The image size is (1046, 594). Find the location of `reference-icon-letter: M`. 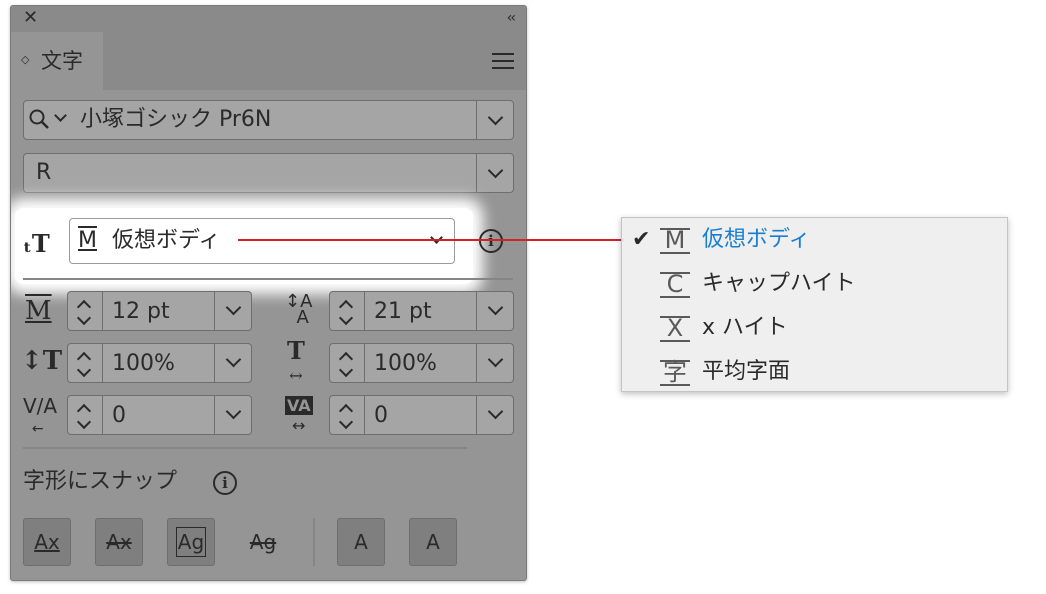

reference-icon-letter: M is located at coordinates (87, 240).